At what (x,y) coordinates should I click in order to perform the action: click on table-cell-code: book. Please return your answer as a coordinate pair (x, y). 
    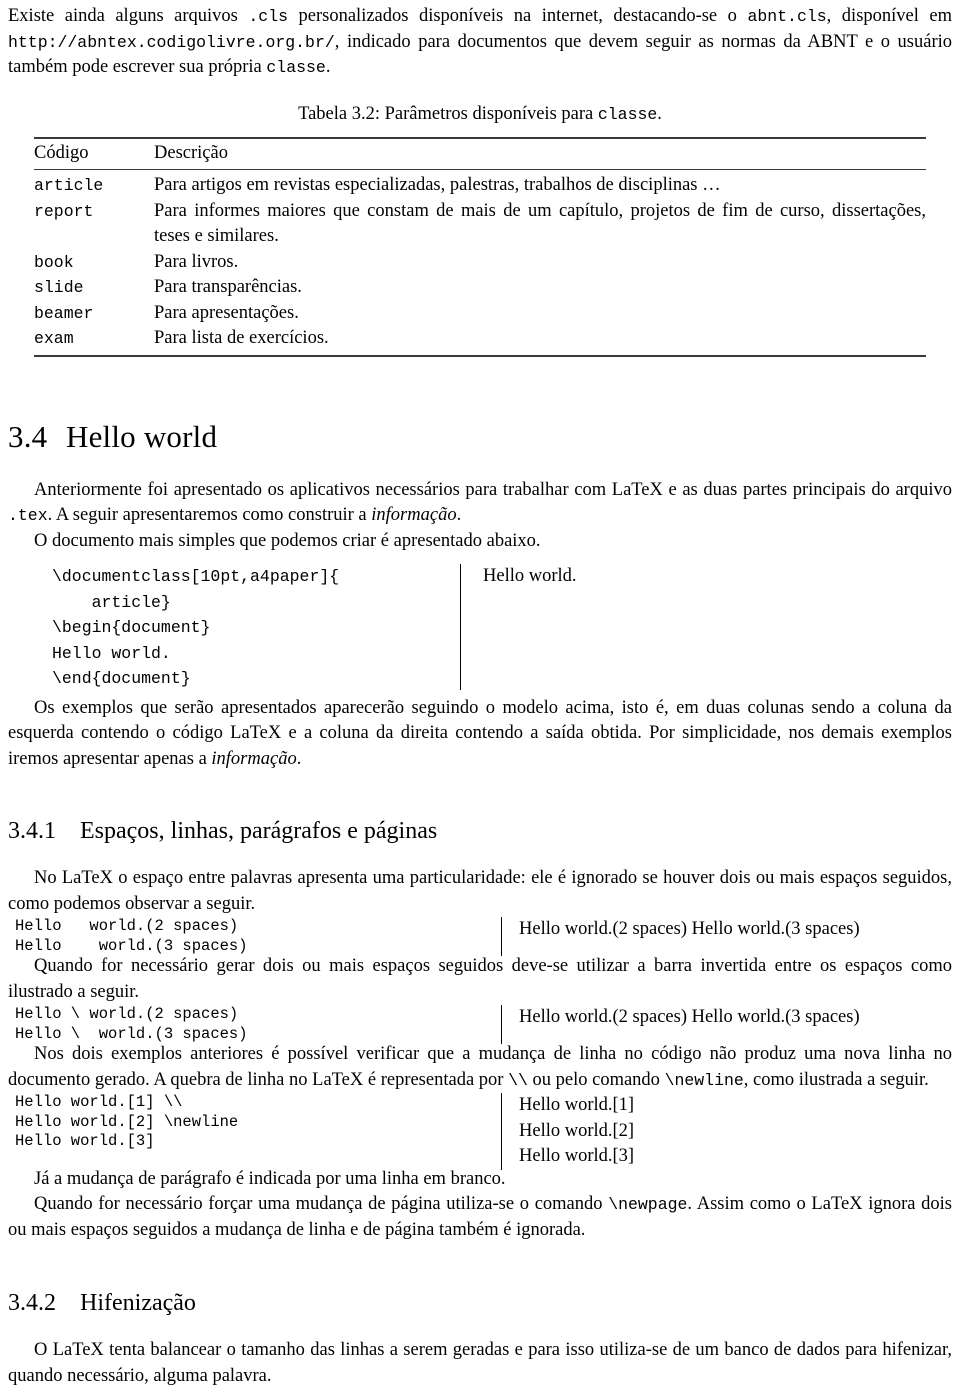
    Looking at the image, I should click on (54, 262).